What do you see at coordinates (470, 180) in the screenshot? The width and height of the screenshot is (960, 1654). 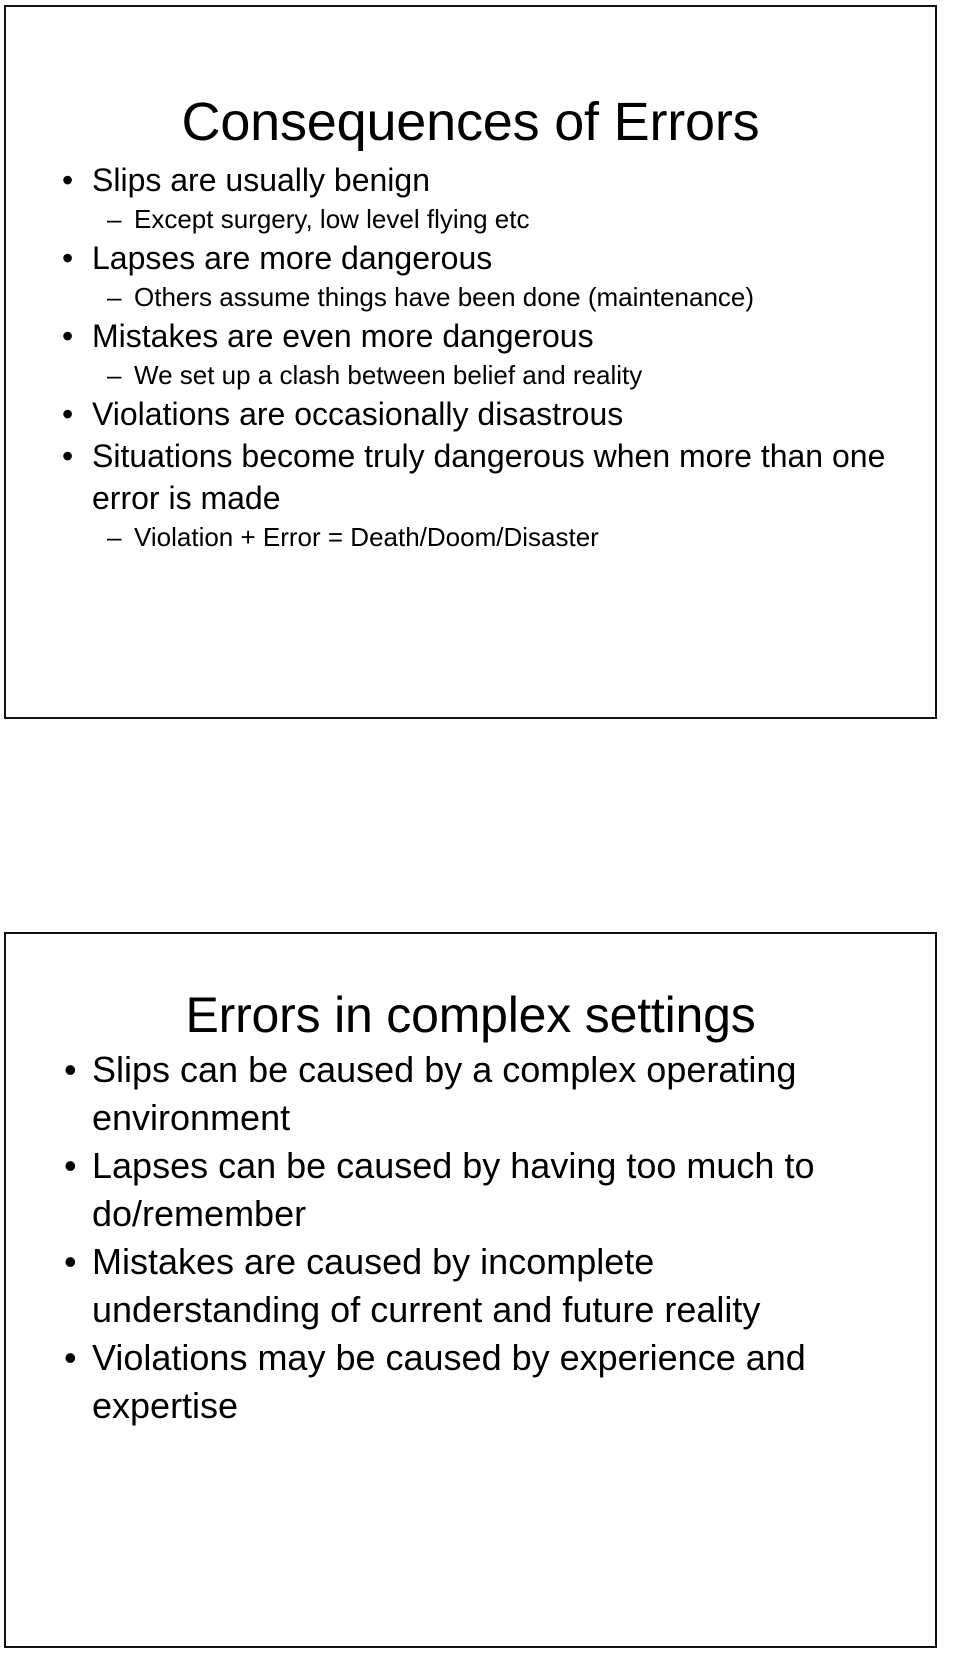 I see `bullet-item: • Slips are usually benign` at bounding box center [470, 180].